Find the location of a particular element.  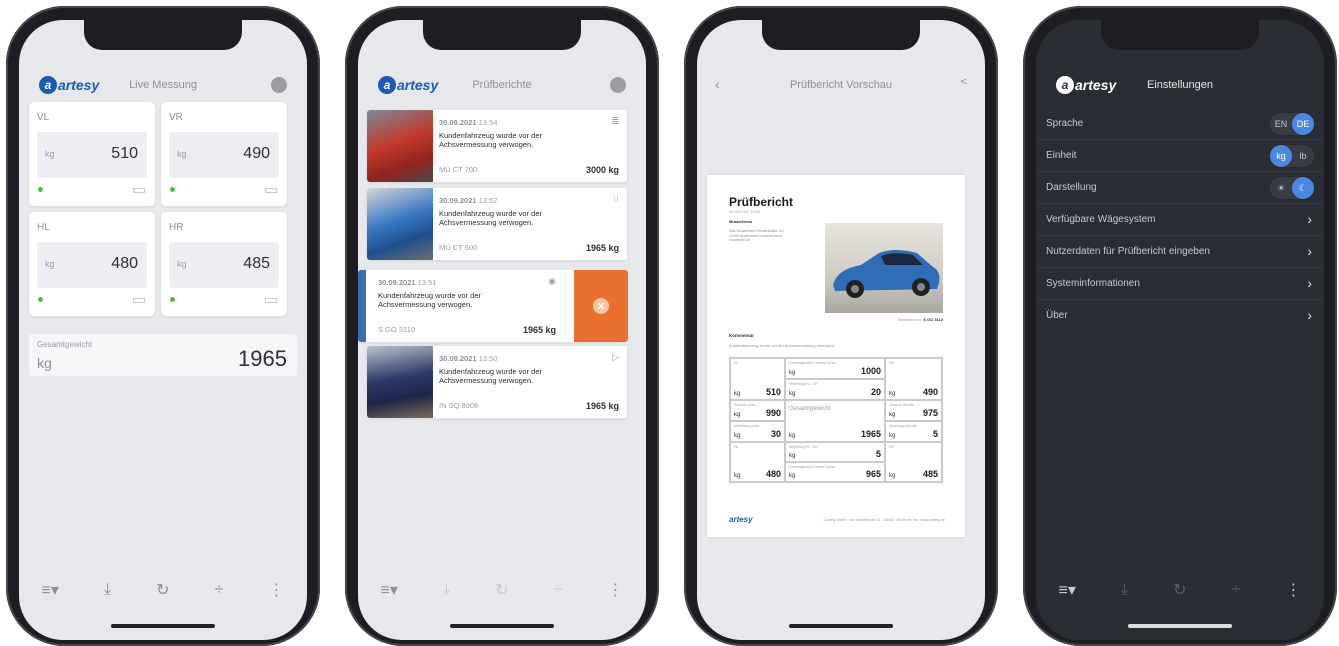

option-lb: lb is located at coordinates (1303, 156).